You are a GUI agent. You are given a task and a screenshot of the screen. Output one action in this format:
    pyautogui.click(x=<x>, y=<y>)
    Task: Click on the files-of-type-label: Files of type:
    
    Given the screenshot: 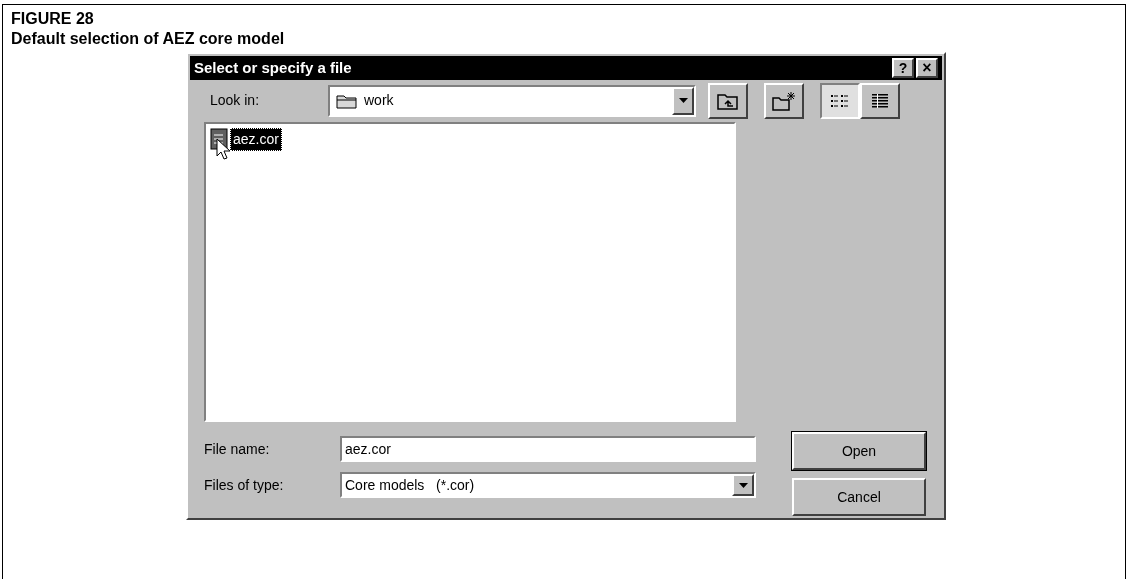 What is the action you would take?
    pyautogui.click(x=244, y=485)
    